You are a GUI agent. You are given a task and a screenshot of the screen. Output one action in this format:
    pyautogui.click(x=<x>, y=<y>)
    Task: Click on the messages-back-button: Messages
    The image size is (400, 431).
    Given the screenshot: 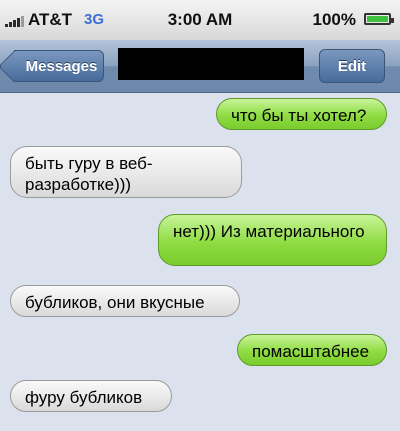 What is the action you would take?
    pyautogui.click(x=59, y=66)
    